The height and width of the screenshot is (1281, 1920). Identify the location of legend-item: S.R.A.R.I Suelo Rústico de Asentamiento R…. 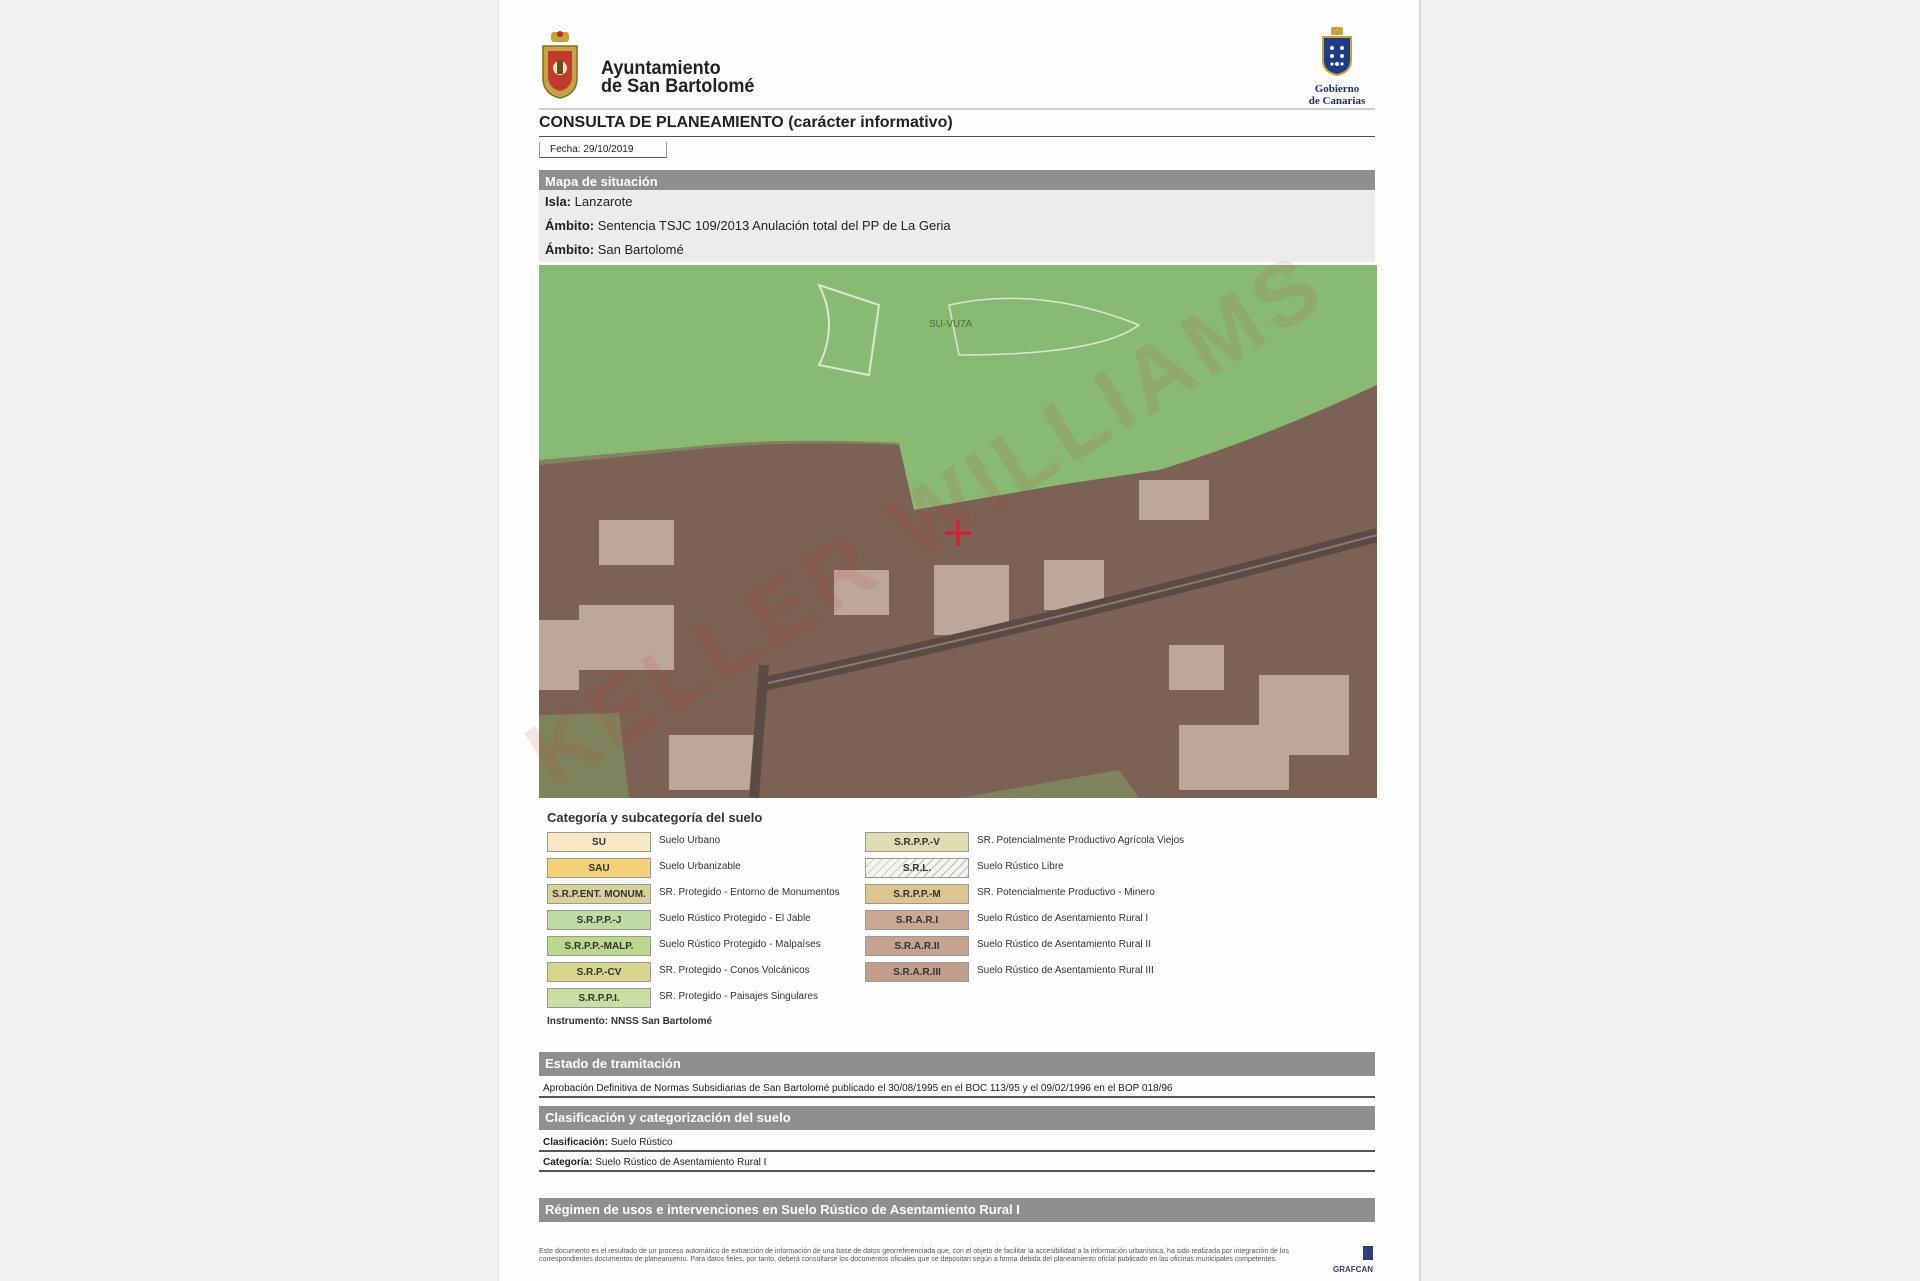
(1055, 921).